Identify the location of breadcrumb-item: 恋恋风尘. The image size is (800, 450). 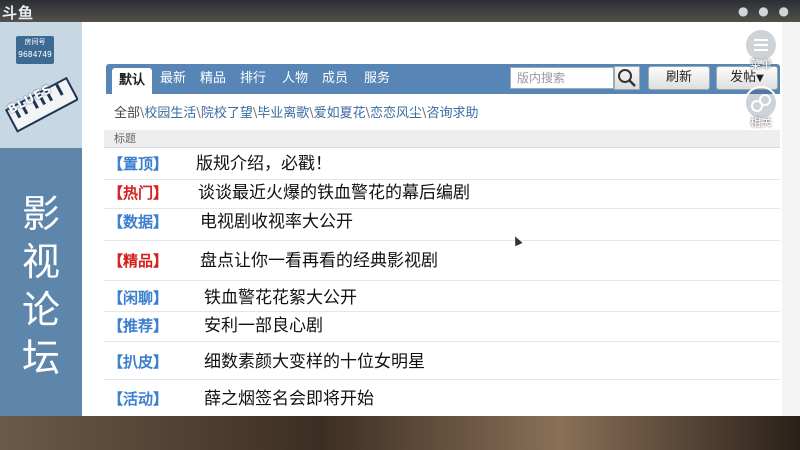
(396, 113).